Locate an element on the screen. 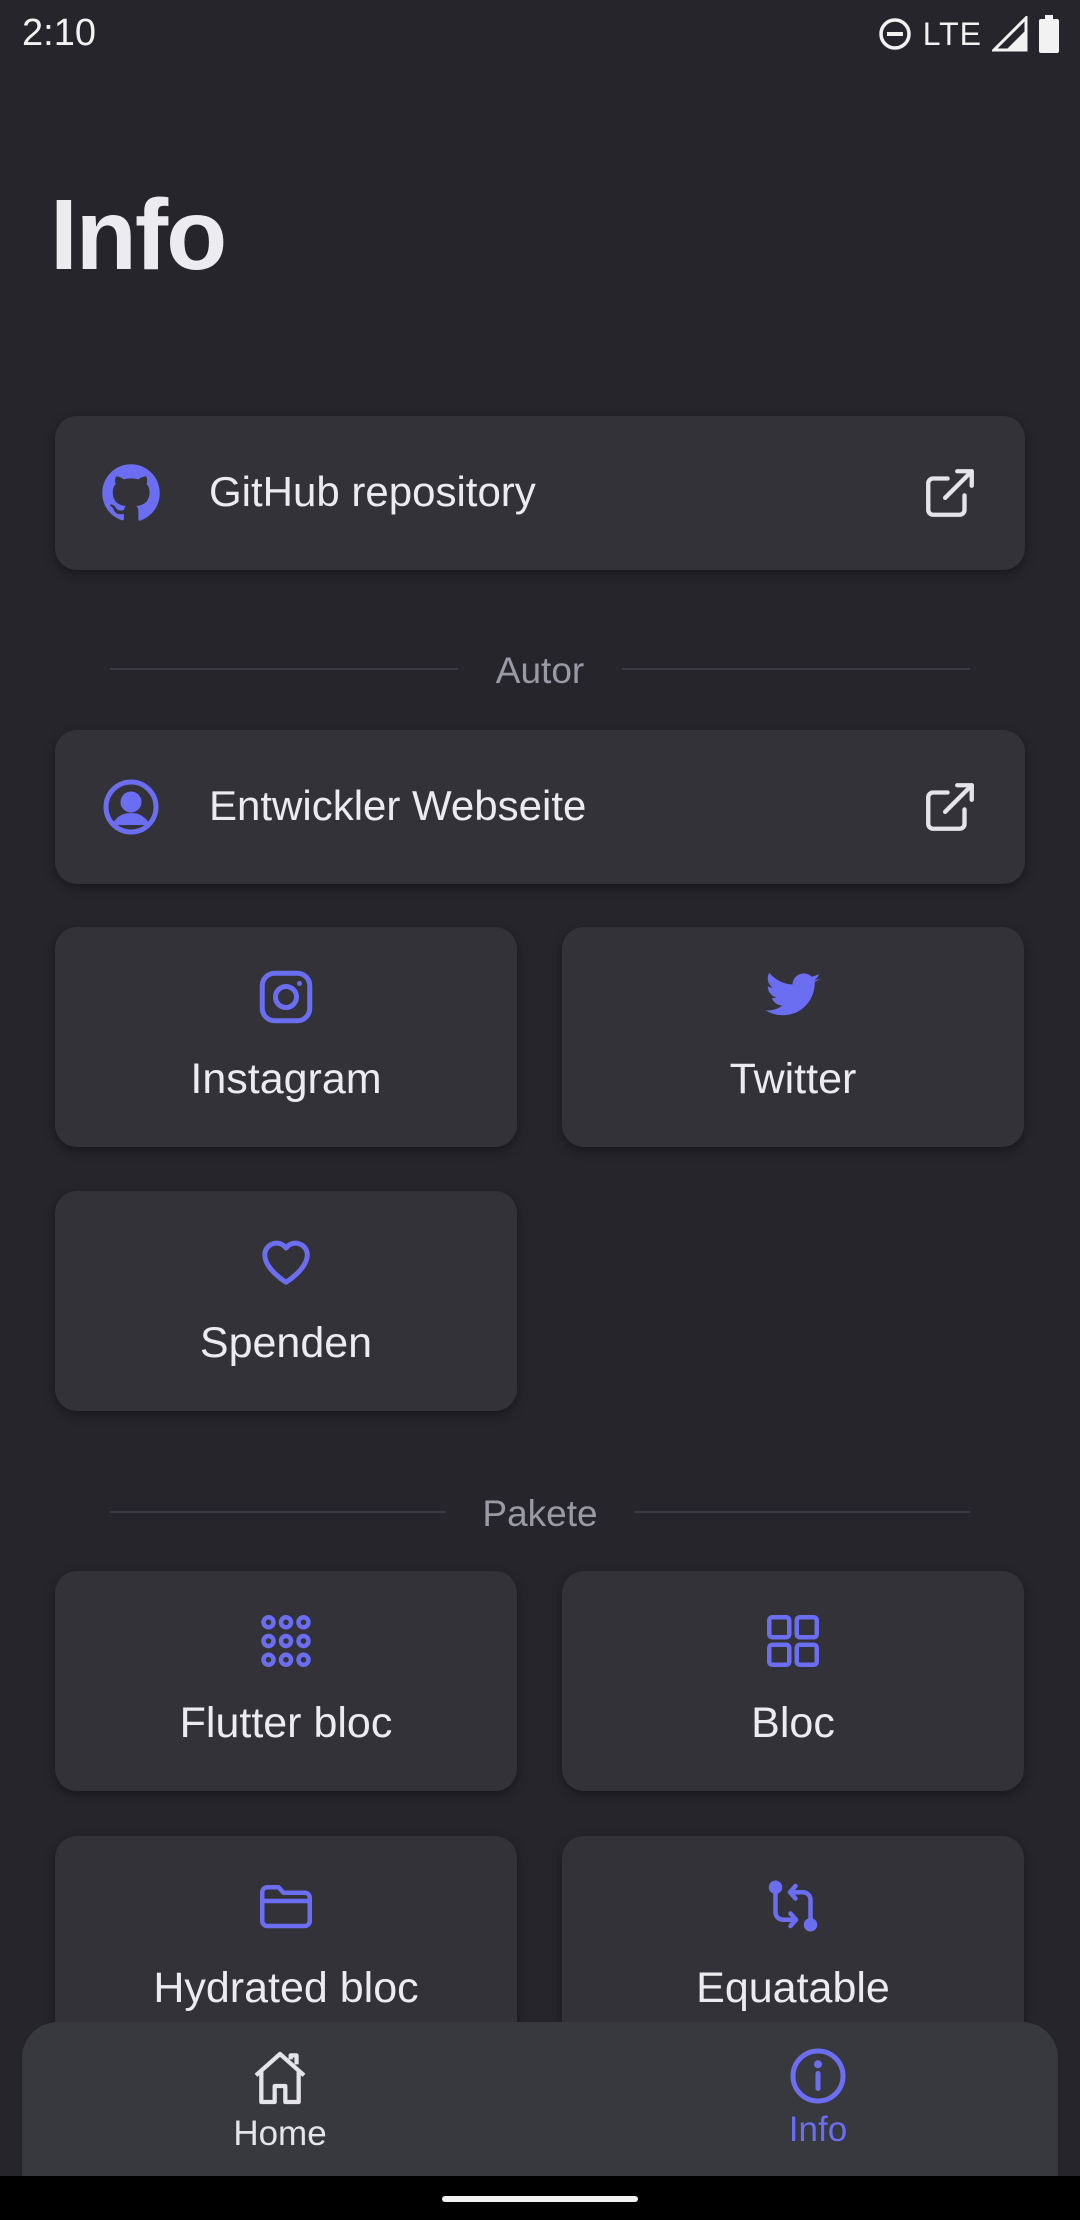 The width and height of the screenshot is (1080, 2220). donate-label: Spenden is located at coordinates (286, 1343).